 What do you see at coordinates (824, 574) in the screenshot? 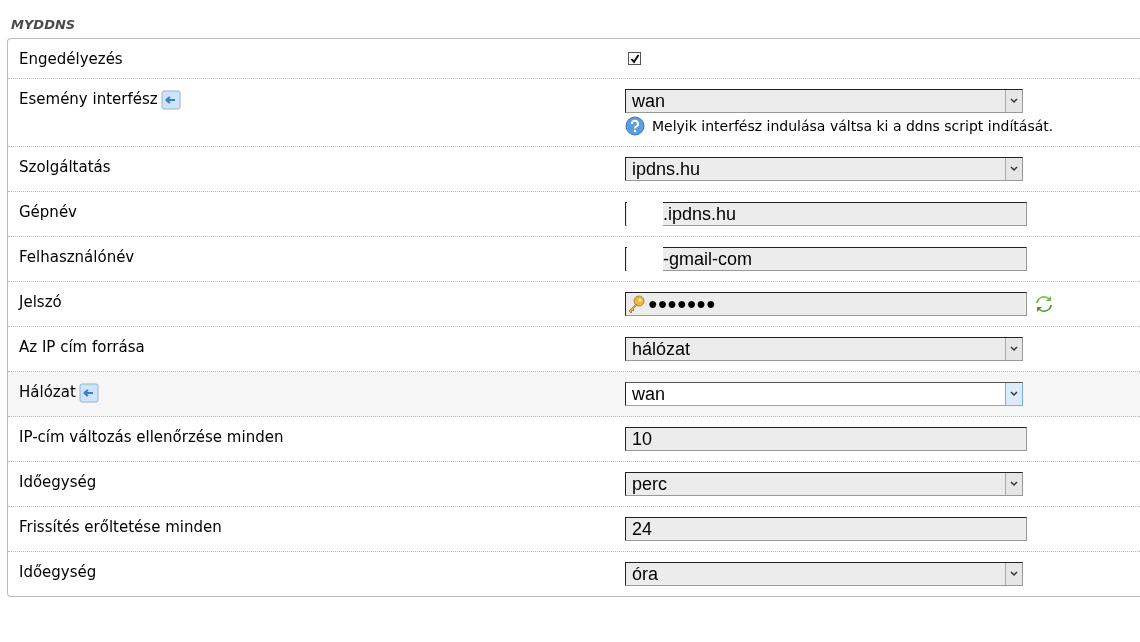
I see `dropdown: óra` at bounding box center [824, 574].